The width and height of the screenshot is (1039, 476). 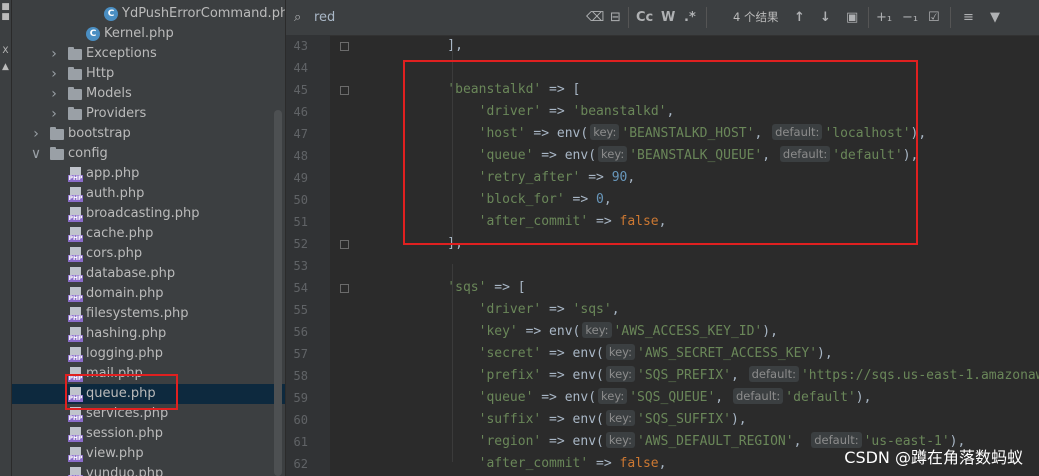 I want to click on filter-history-icon: ⊟, so click(x=615, y=17).